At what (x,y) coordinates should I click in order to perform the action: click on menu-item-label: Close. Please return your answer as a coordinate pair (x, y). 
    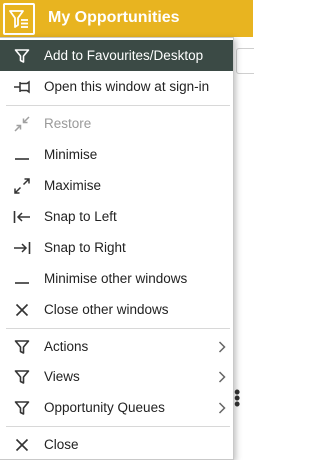
    Looking at the image, I should click on (61, 444).